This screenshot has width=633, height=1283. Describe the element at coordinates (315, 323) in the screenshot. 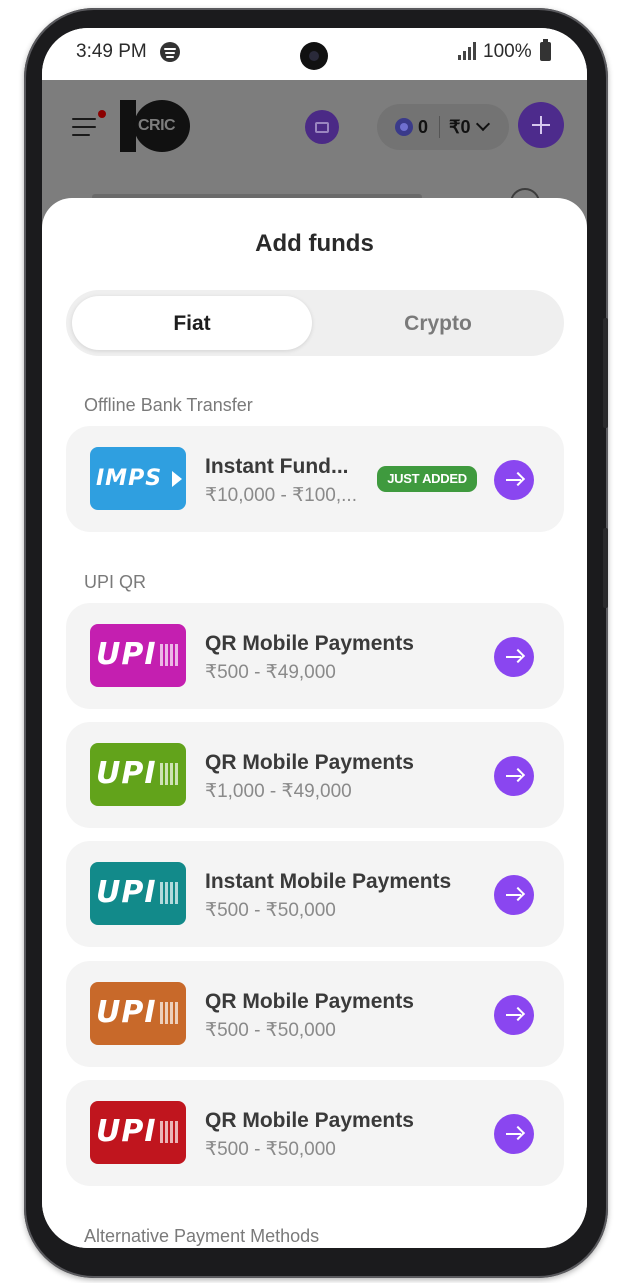

I see `payment-type-toggle: Fiat Crypto` at that location.